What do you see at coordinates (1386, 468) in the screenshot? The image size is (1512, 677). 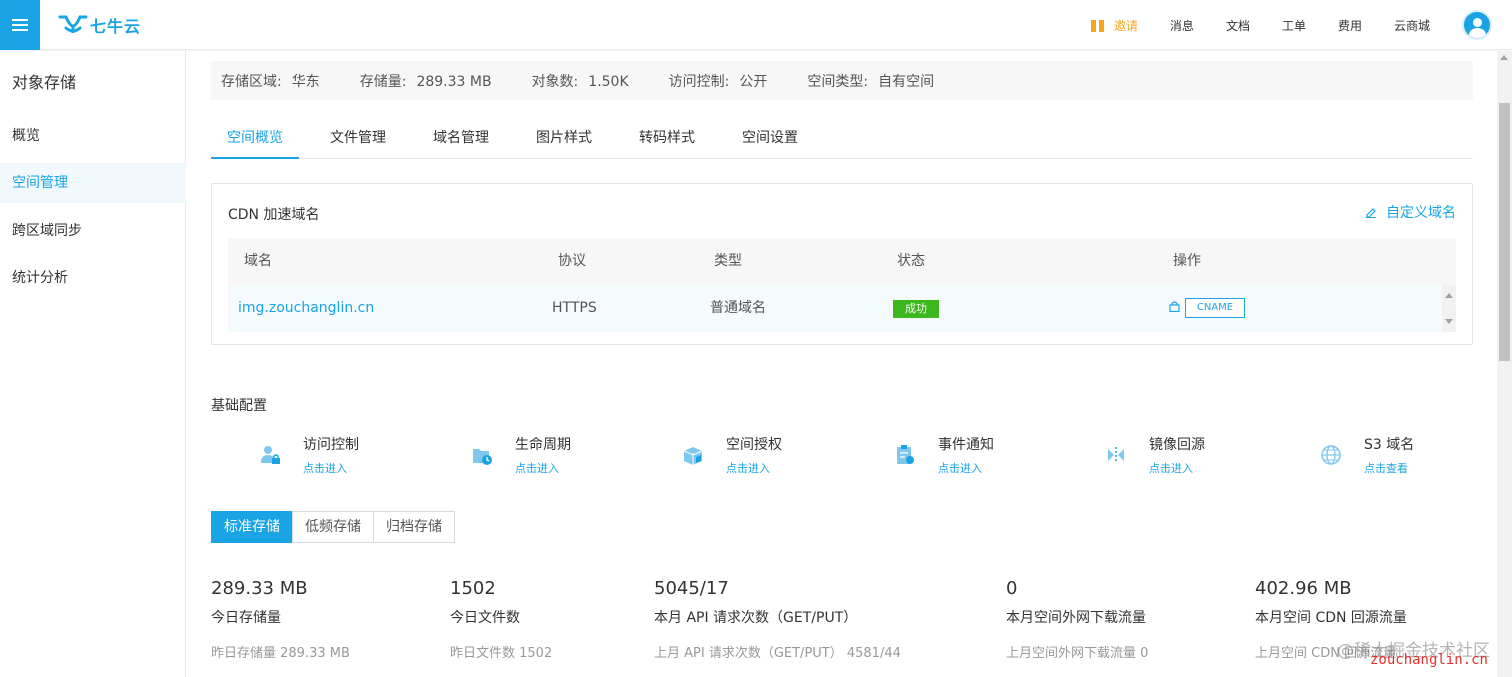 I see `config-view-link: 点击查看` at bounding box center [1386, 468].